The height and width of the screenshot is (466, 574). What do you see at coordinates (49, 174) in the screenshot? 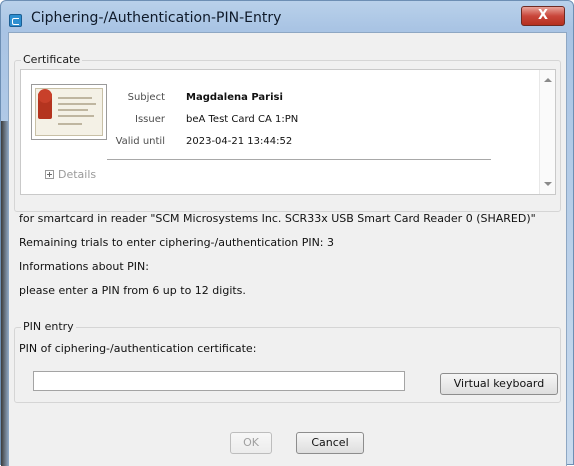
I see `expand-plus-icon` at bounding box center [49, 174].